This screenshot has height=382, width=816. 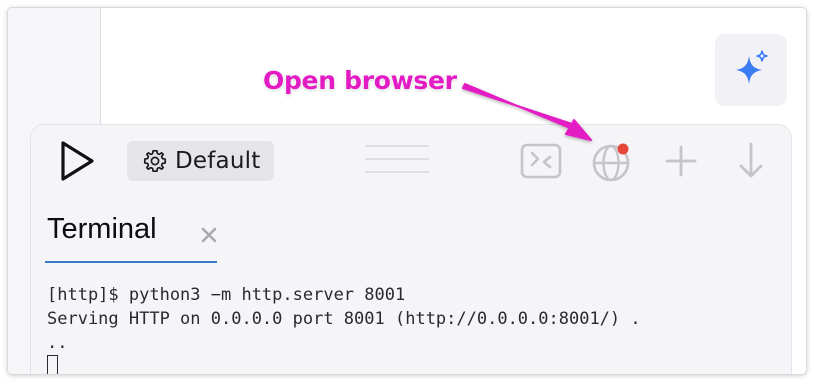 I want to click on open-browser-button, so click(x=611, y=161).